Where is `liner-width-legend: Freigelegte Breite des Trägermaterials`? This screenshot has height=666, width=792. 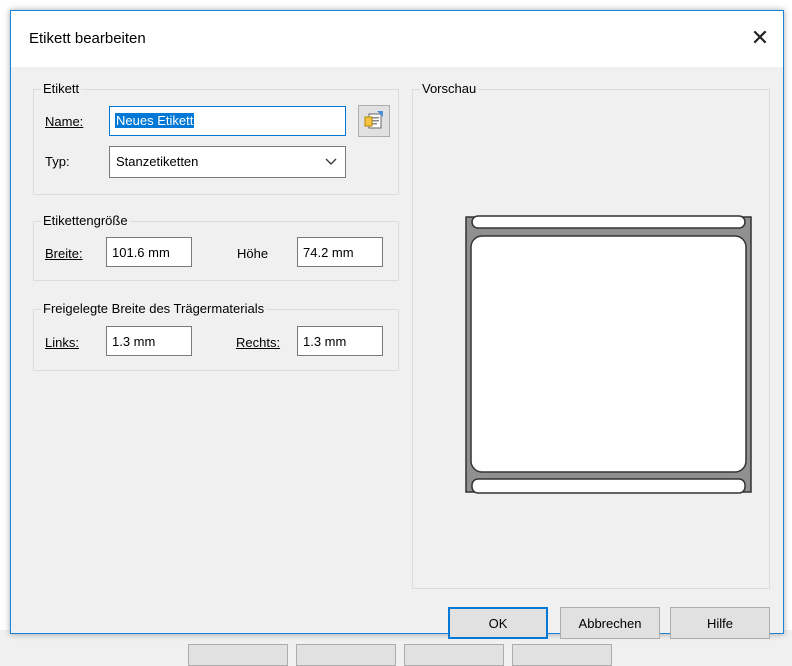 liner-width-legend: Freigelegte Breite des Trägermaterials is located at coordinates (154, 309).